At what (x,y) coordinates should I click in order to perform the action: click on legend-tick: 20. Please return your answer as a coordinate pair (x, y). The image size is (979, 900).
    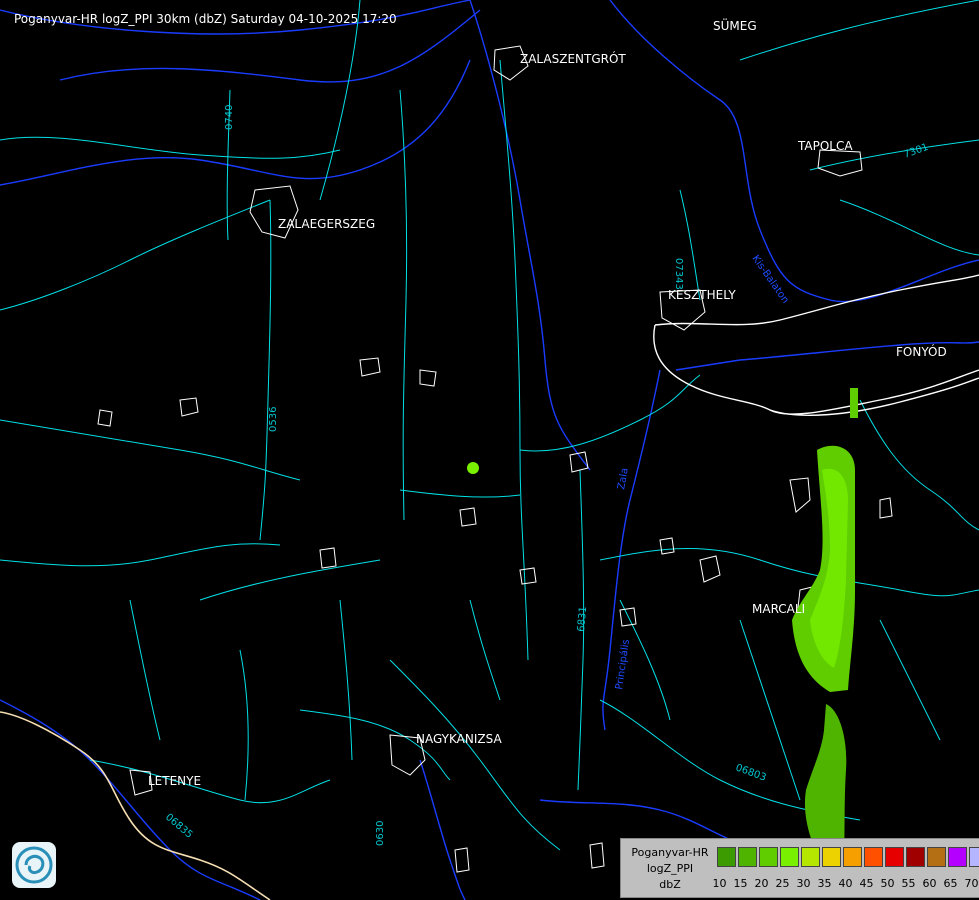
    Looking at the image, I should click on (761, 883).